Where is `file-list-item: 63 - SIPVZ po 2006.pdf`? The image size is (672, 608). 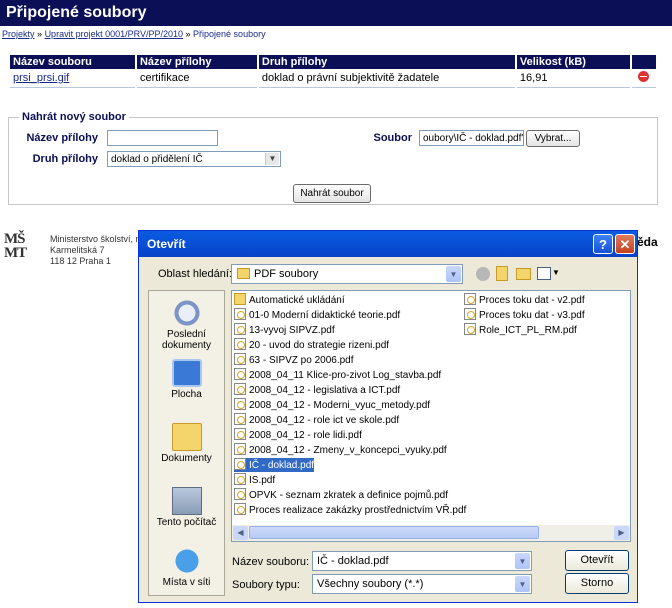
file-list-item: 63 - SIPVZ po 2006.pdf is located at coordinates (294, 360).